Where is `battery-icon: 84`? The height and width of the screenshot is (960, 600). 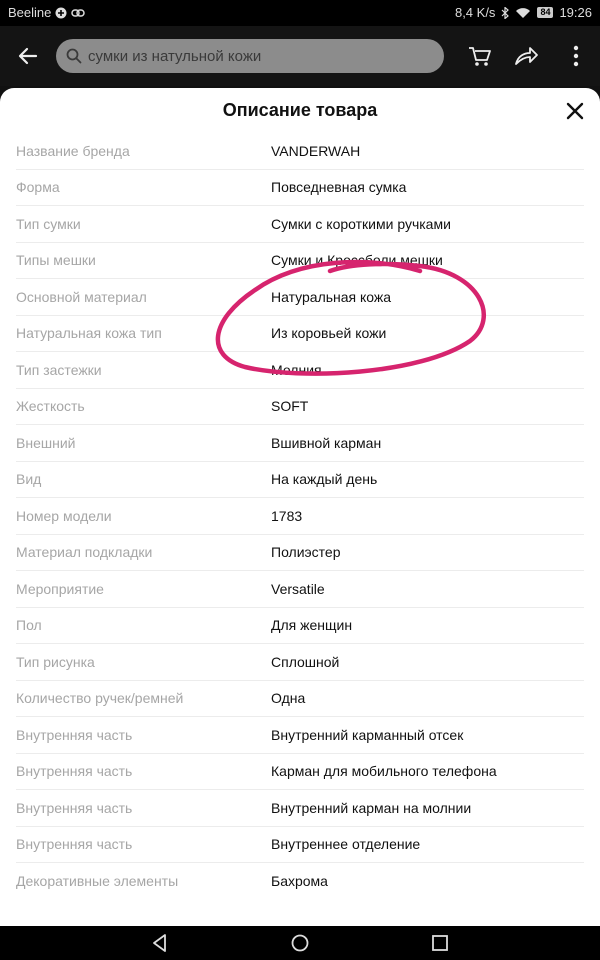 battery-icon: 84 is located at coordinates (545, 12).